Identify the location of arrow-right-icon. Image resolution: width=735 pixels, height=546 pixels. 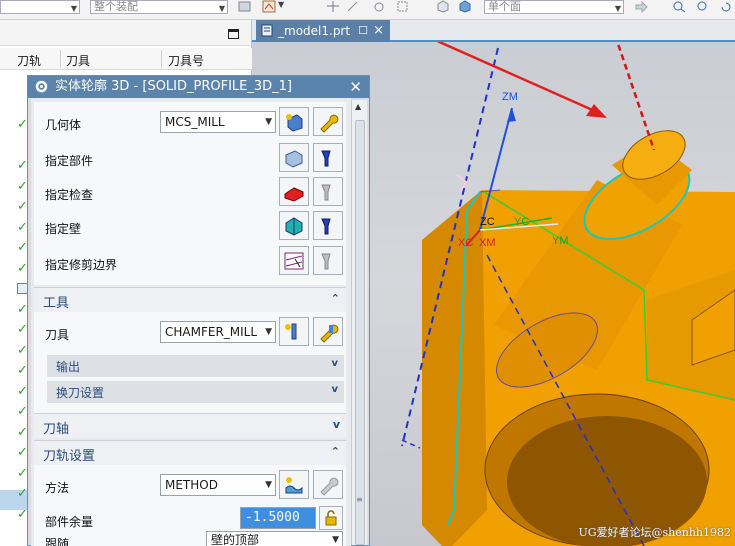
(641, 6).